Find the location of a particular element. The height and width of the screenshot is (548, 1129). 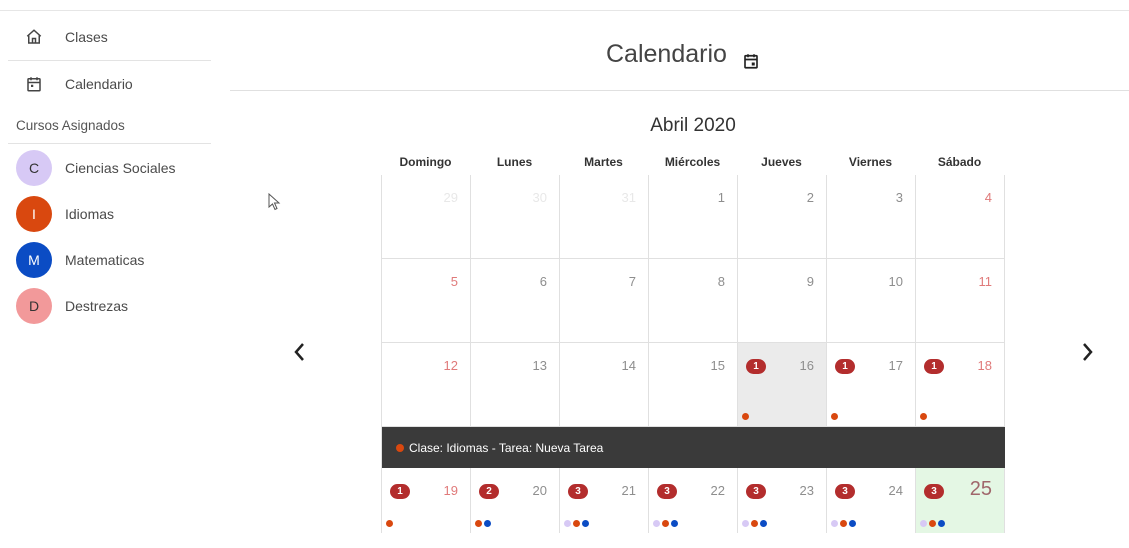

weekday-label: Viernes is located at coordinates (870, 162).